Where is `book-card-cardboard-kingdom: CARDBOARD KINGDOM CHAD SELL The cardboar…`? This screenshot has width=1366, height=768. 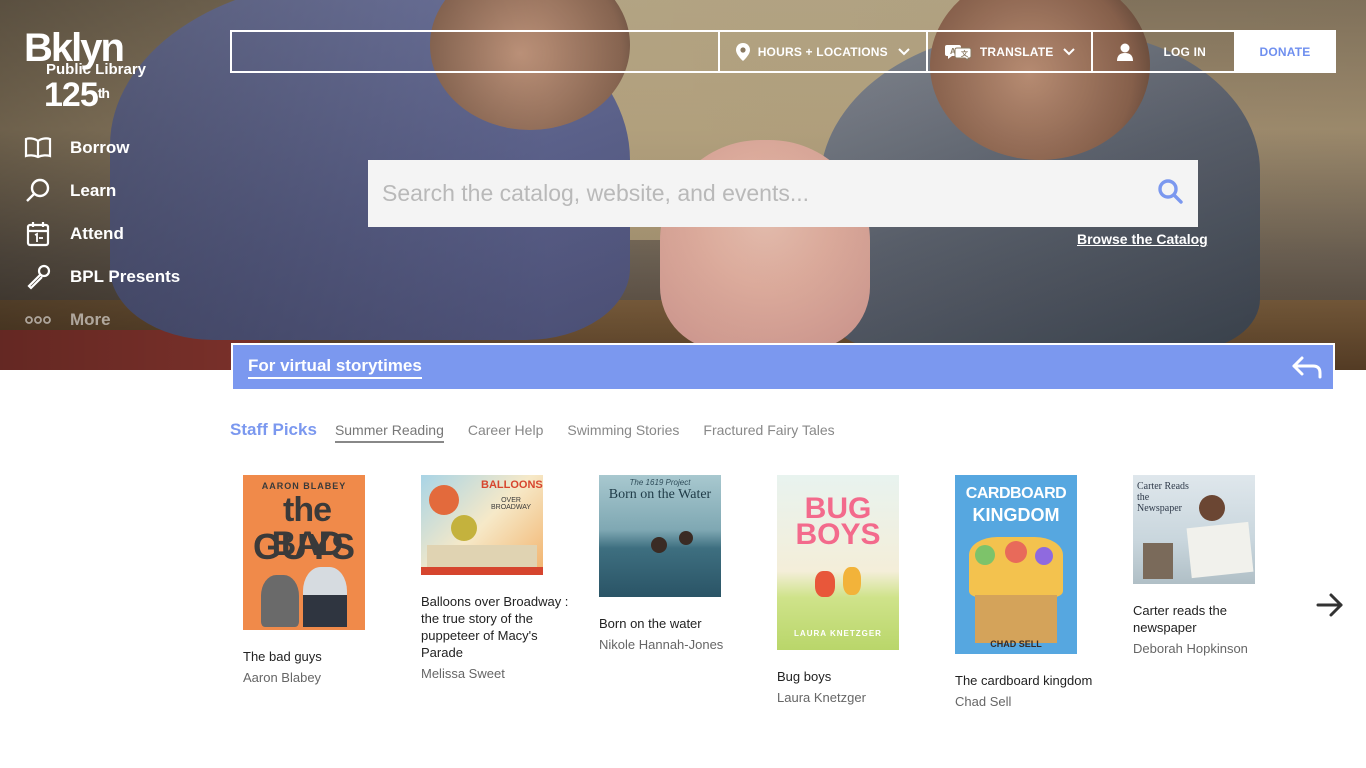
book-card-cardboard-kingdom: CARDBOARD KINGDOM CHAD SELL The cardboar… is located at coordinates (1030, 592).